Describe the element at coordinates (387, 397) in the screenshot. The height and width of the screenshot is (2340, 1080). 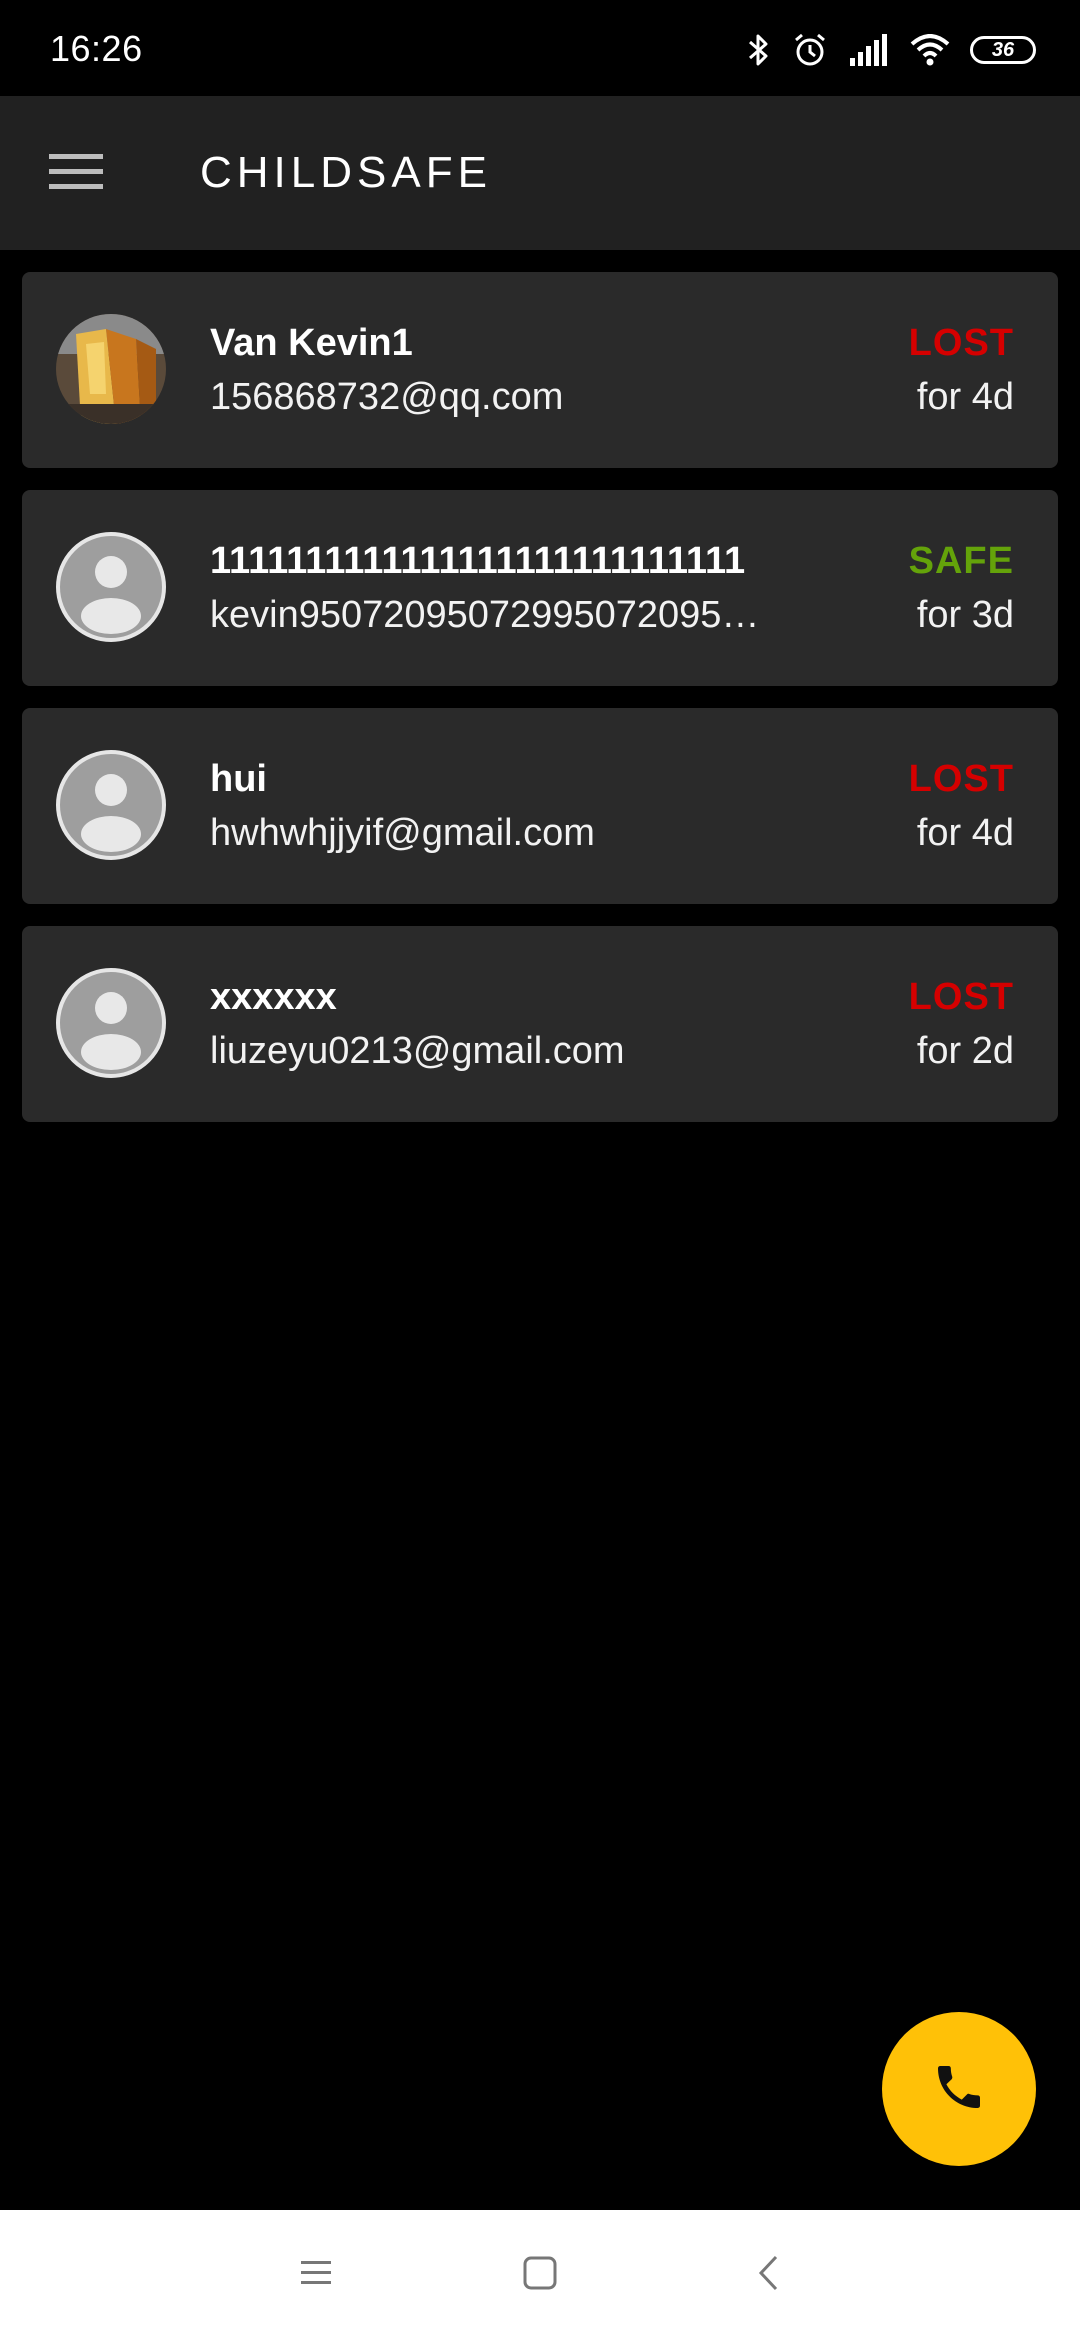
I see `child-email: 156868732@qq.com` at that location.